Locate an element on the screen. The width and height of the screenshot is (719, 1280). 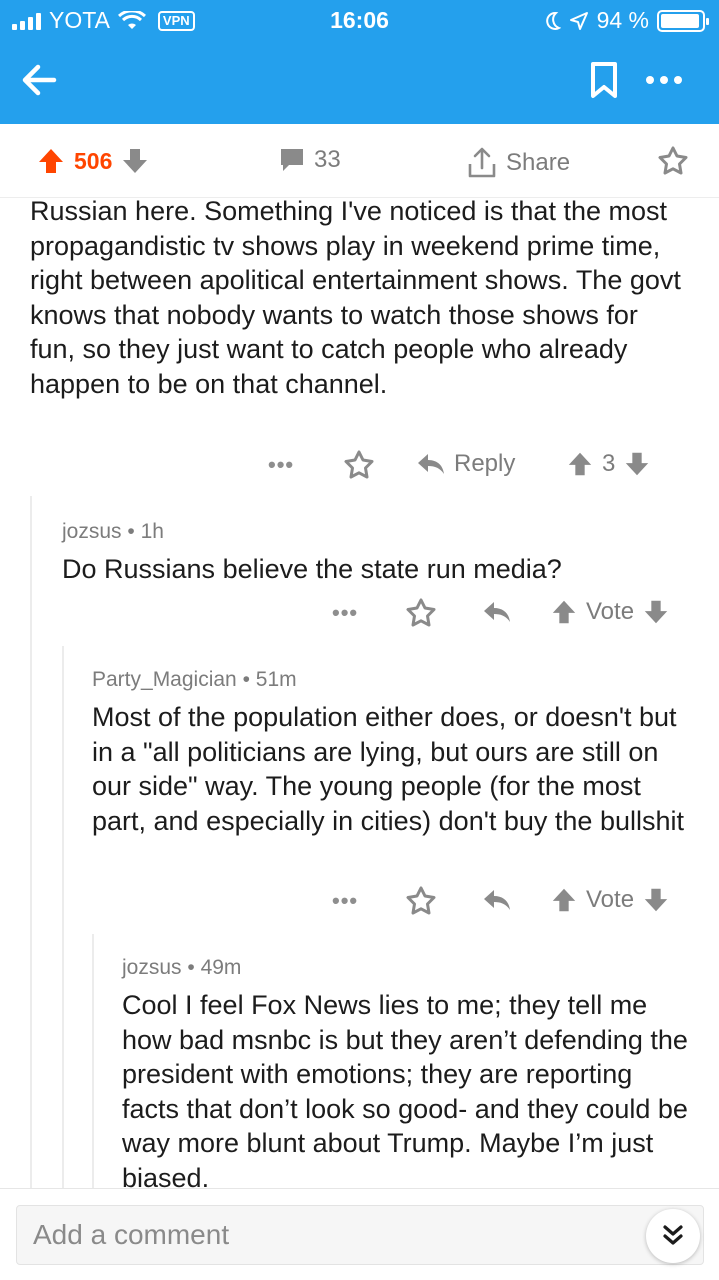
double-chevron-down-icon is located at coordinates (673, 1235).